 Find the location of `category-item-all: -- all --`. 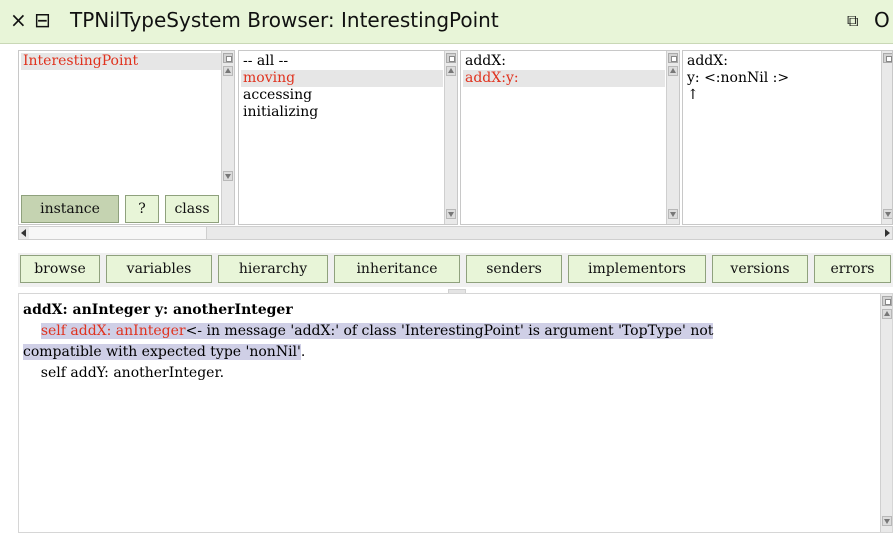

category-item-all: -- all -- is located at coordinates (265, 61).